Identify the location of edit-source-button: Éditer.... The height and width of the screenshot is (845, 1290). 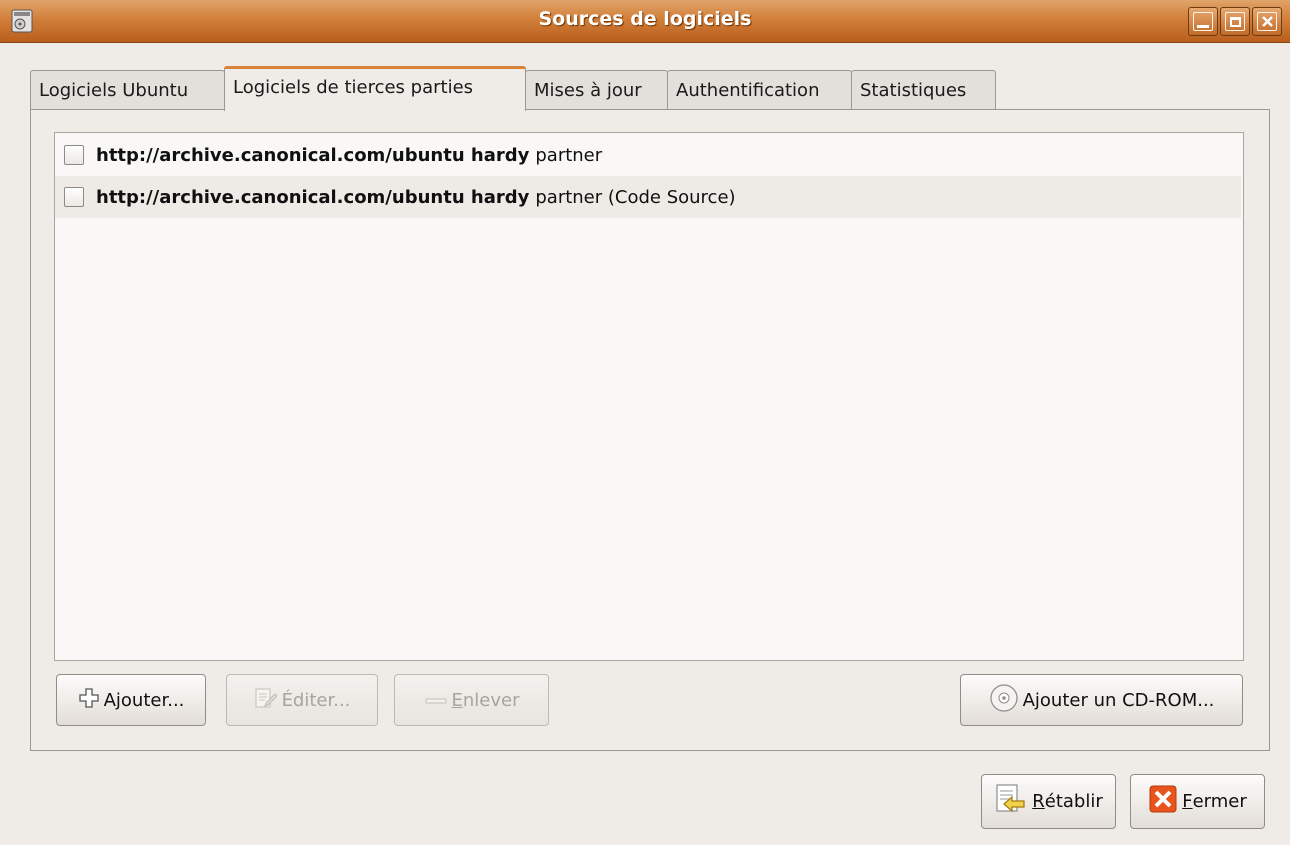
(302, 700).